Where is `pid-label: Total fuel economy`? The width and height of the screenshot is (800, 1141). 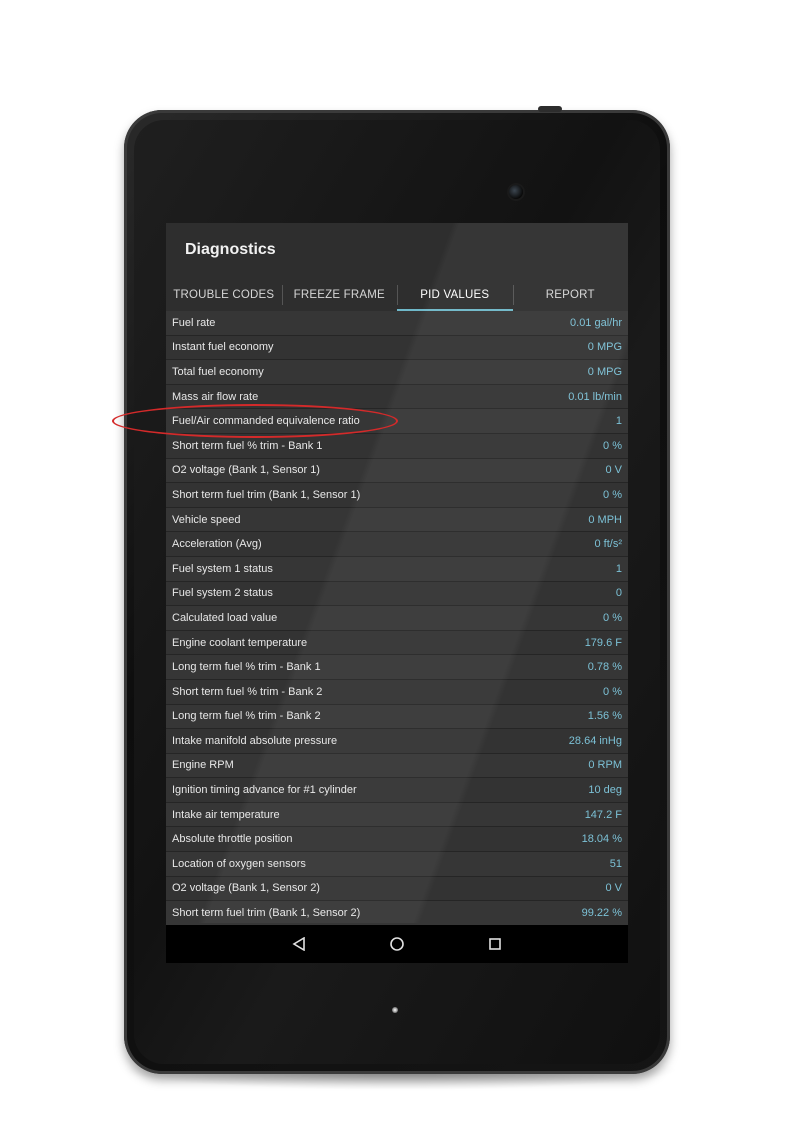
pid-label: Total fuel economy is located at coordinates (218, 371).